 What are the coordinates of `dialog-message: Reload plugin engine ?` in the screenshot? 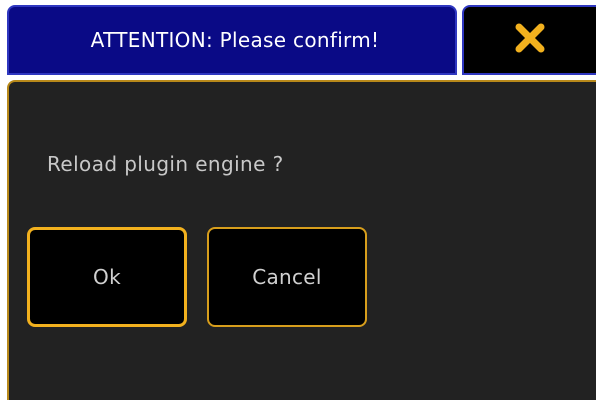 It's located at (165, 164).